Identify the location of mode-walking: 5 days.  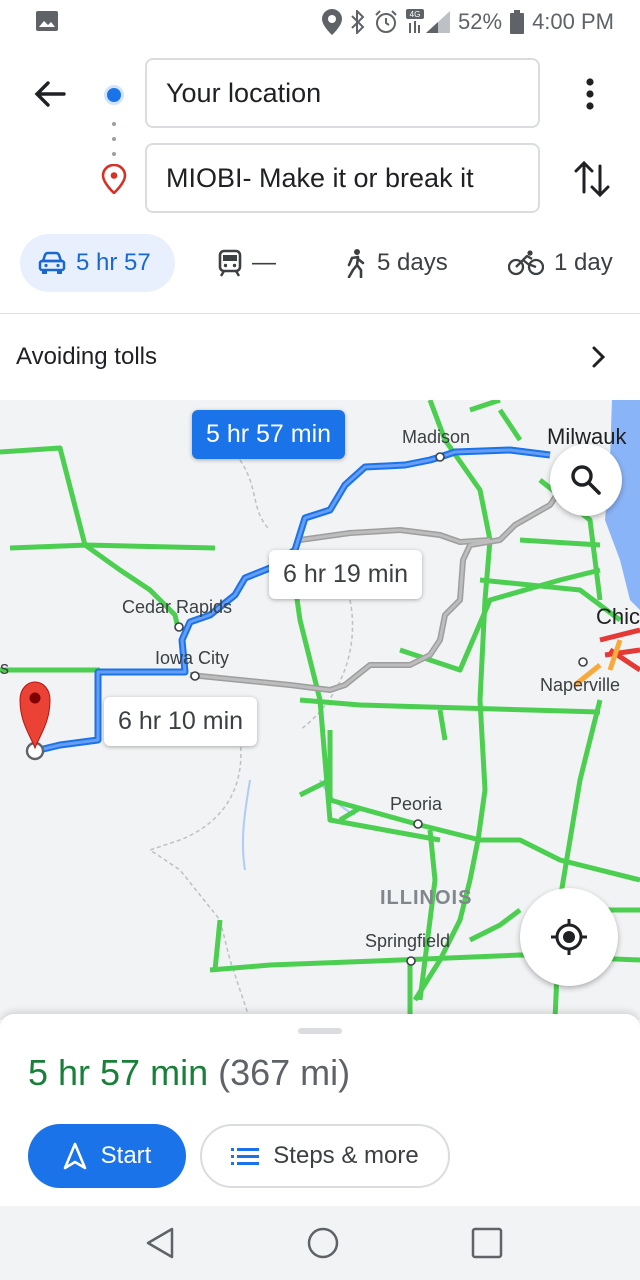
(395, 263).